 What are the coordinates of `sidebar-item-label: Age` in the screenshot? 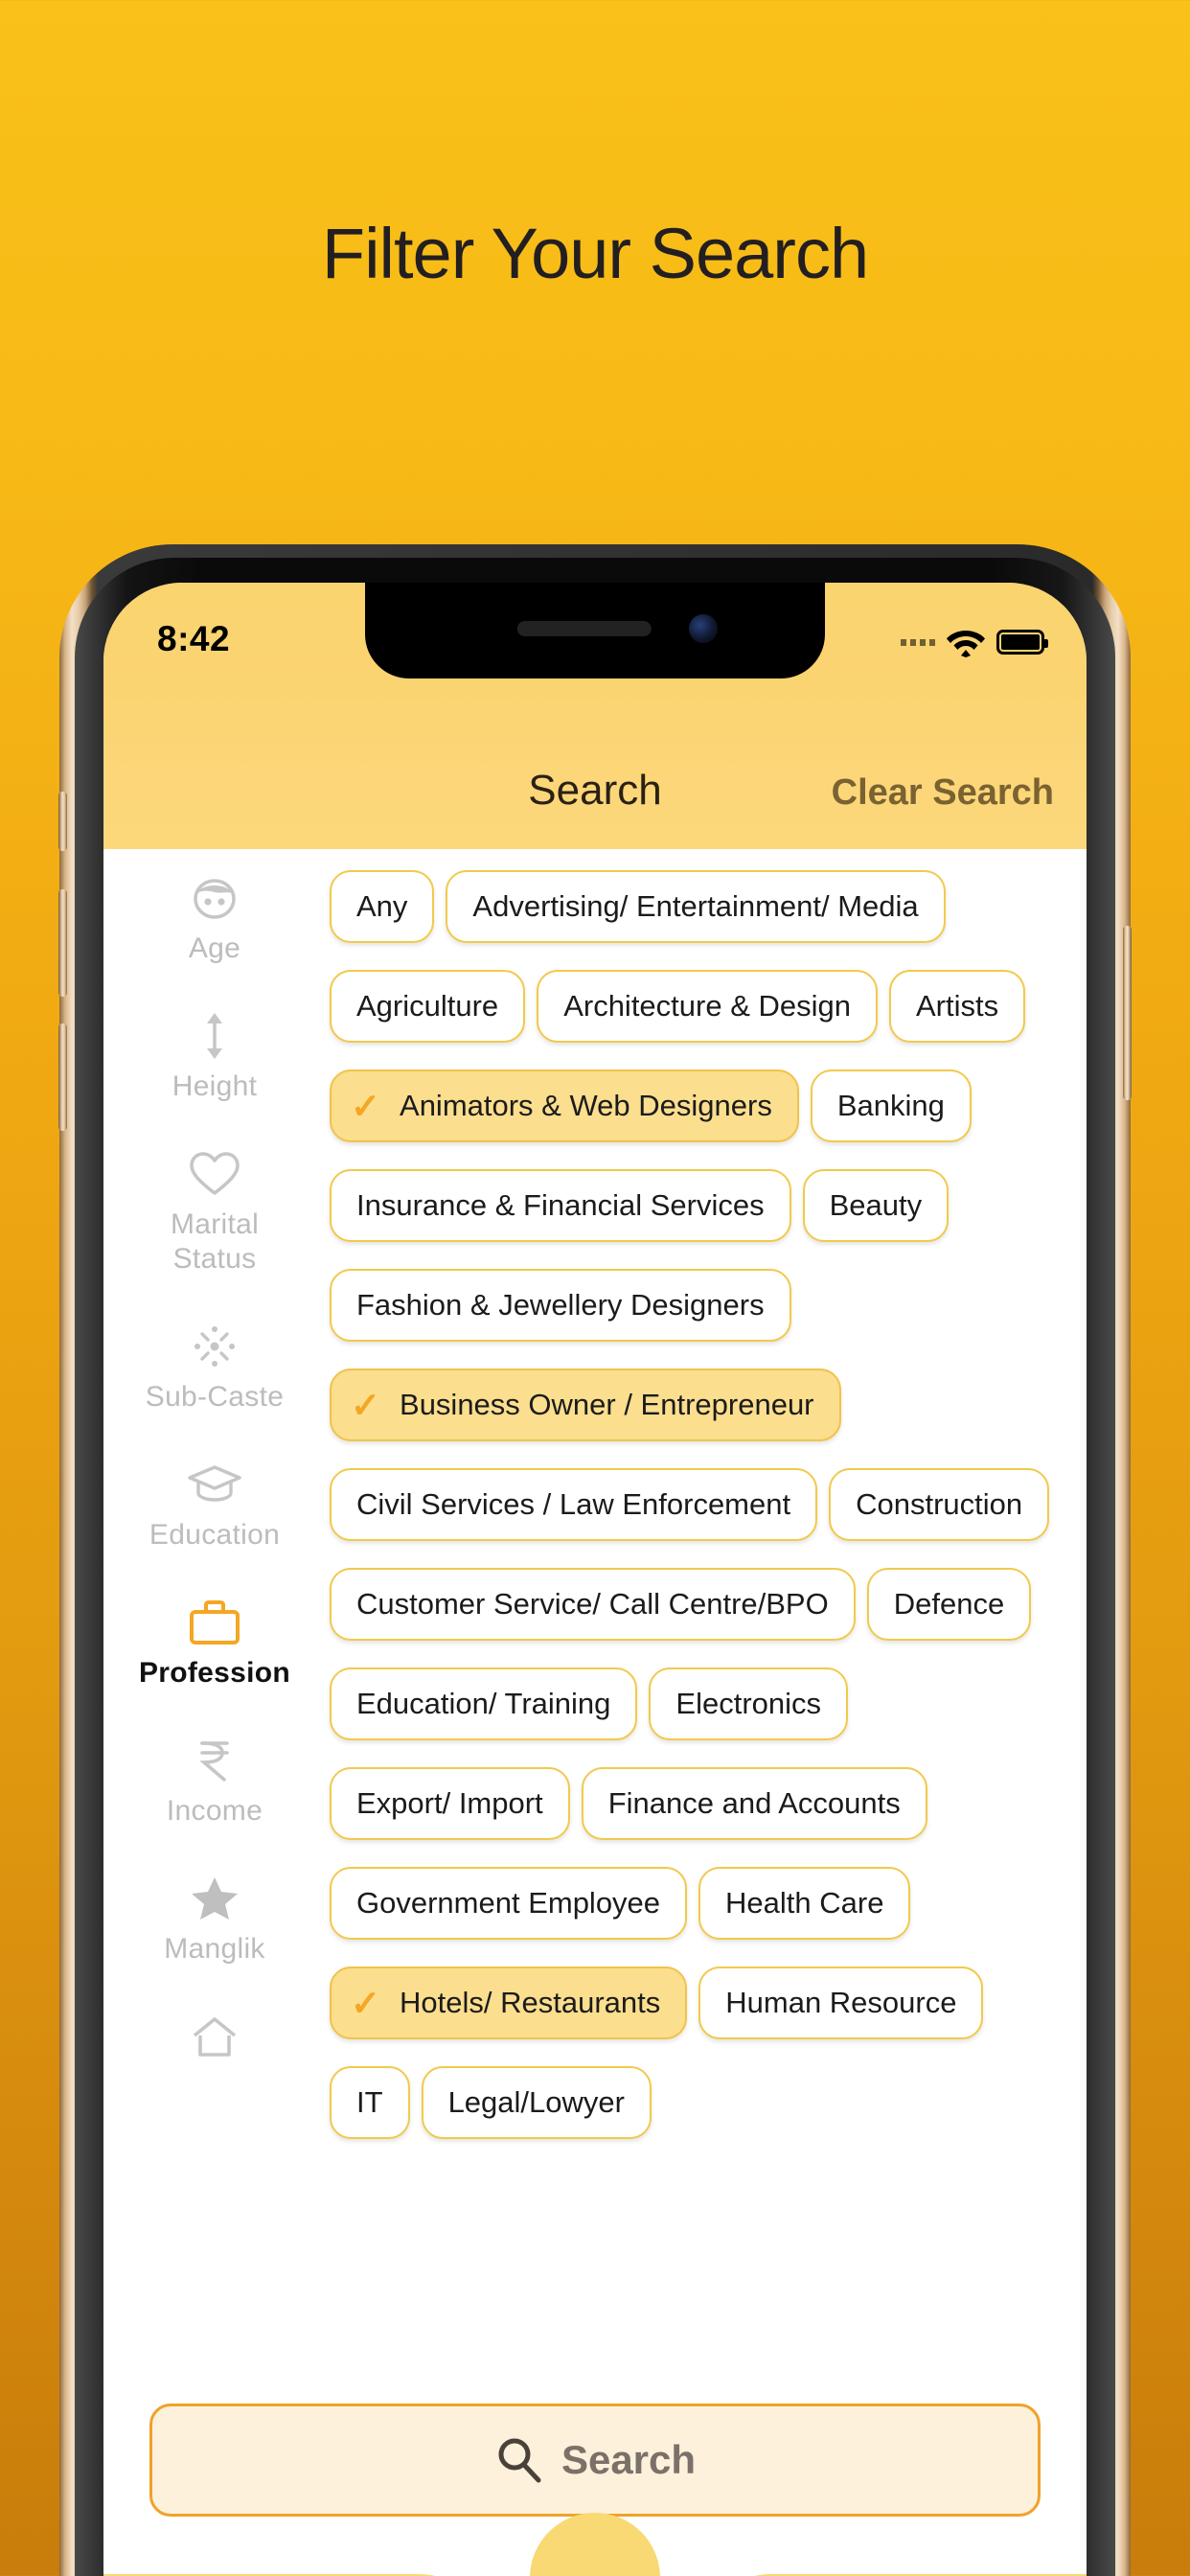 It's located at (214, 948).